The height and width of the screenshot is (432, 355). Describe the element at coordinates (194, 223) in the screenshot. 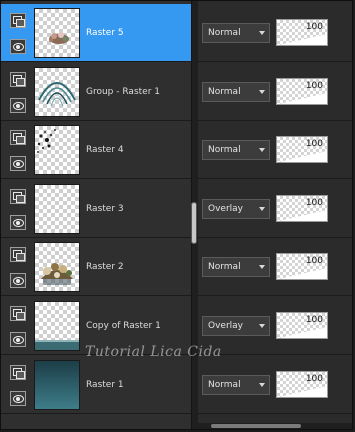

I see `splitter-handle` at that location.